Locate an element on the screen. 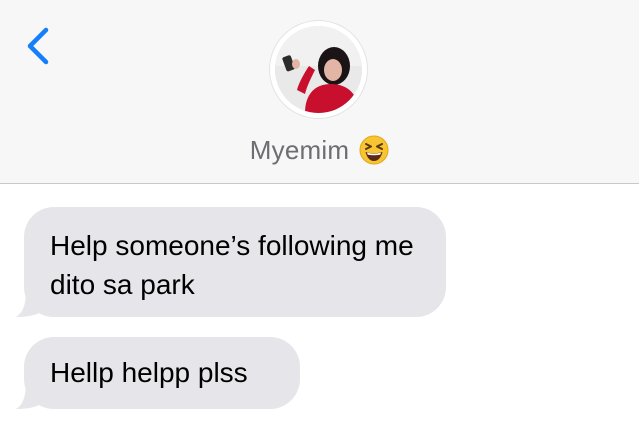  chevron-left-icon is located at coordinates (38, 46).